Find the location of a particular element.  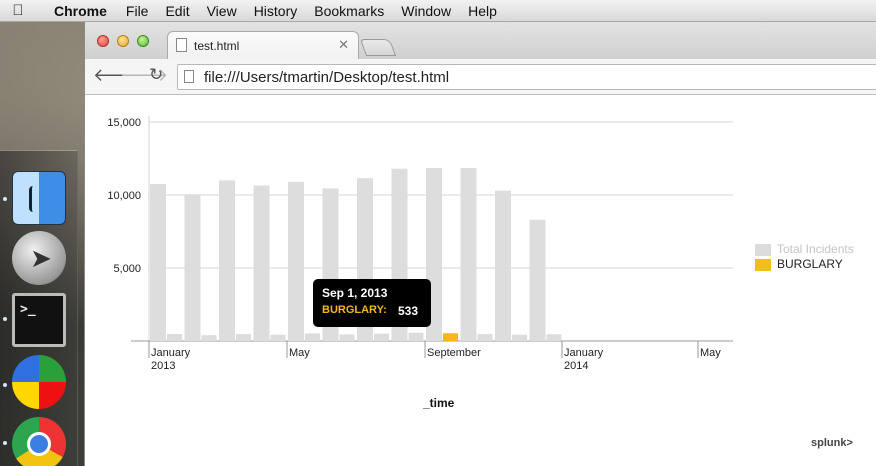

tooltip-value: 533 is located at coordinates (408, 311).